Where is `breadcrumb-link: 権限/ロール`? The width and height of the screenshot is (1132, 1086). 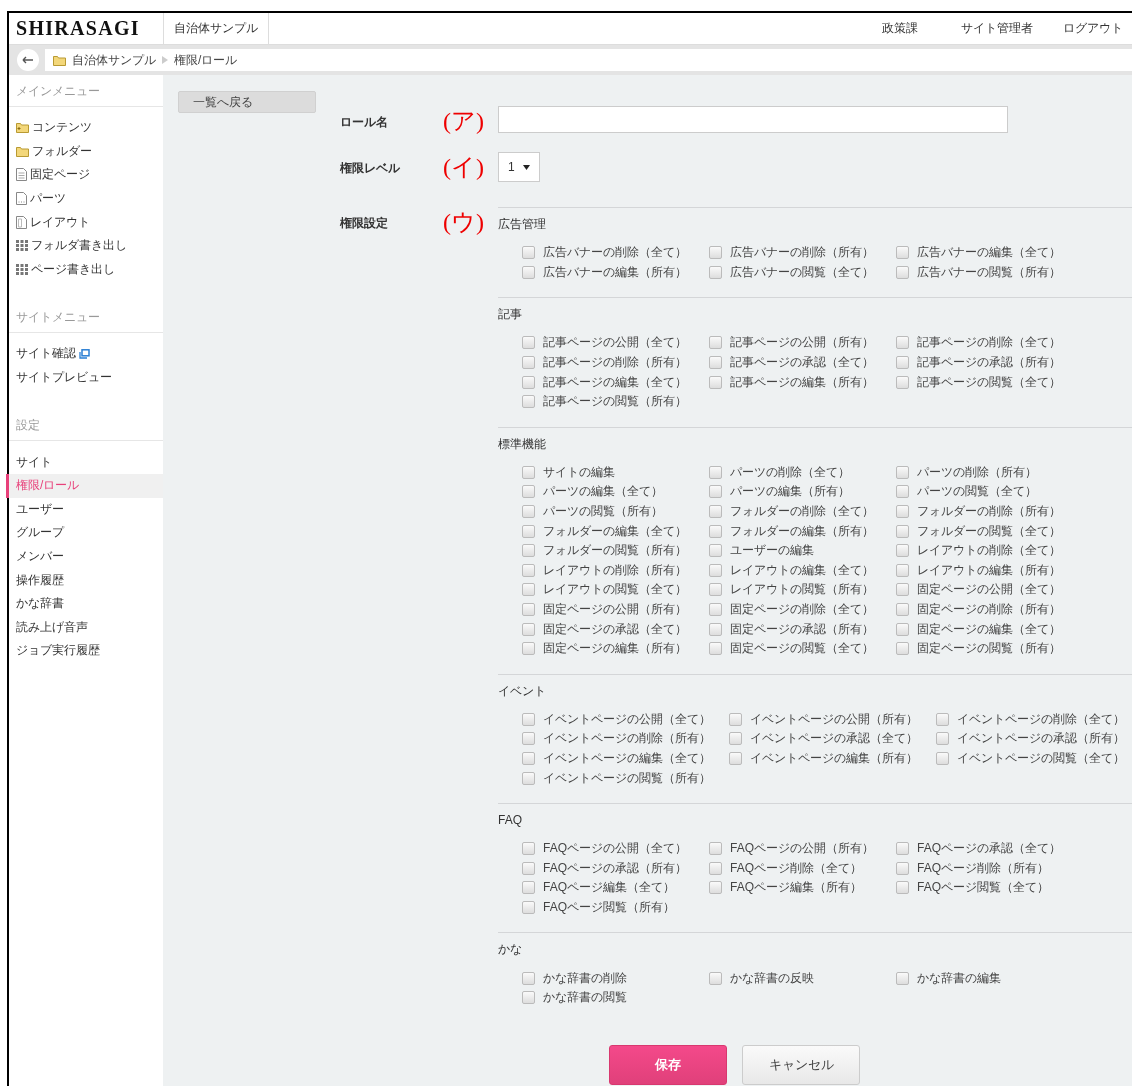
breadcrumb-link: 権限/ロール is located at coordinates (206, 60).